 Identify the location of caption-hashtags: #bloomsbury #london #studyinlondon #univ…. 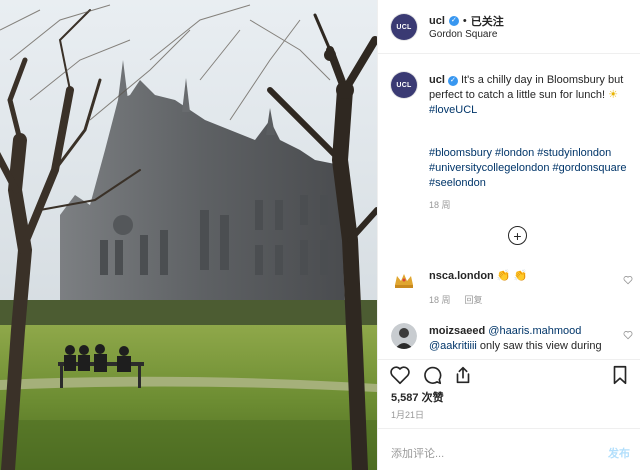
(531, 168).